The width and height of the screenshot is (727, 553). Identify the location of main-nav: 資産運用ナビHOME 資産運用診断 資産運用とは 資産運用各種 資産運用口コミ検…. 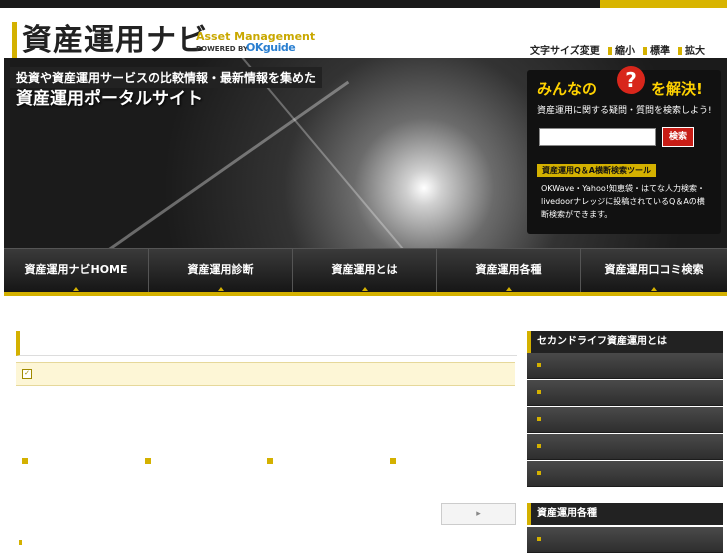
(365, 270).